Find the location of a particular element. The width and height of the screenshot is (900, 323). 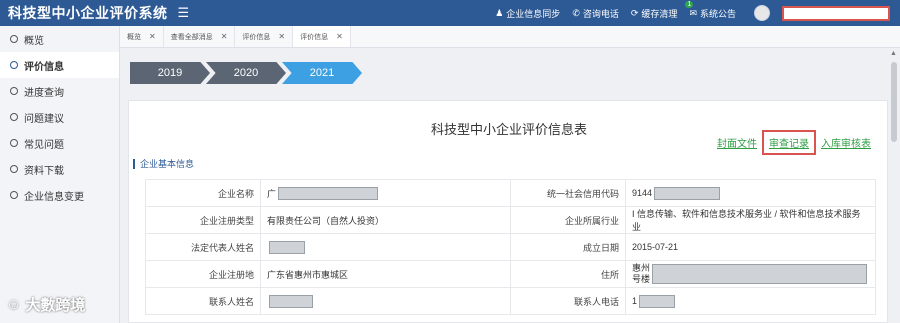

vertical-scrollbar: ▲ is located at coordinates (894, 185).